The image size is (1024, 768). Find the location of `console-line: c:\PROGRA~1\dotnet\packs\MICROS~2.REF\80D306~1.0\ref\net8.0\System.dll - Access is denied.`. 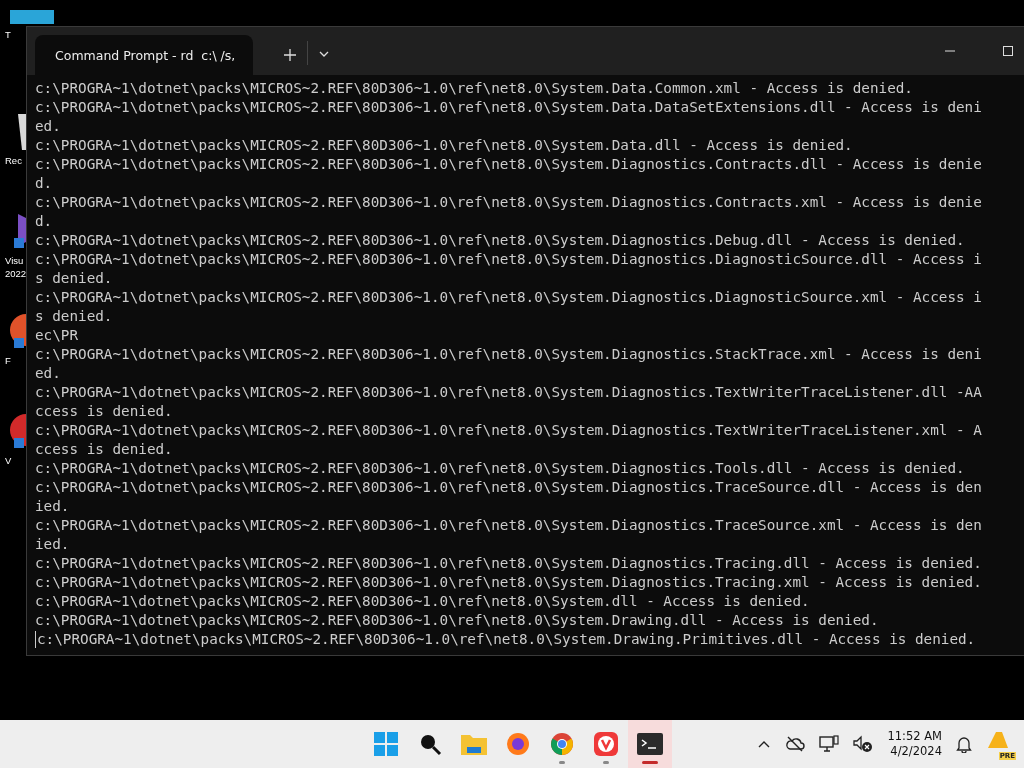

console-line: c:\PROGRA~1\dotnet\packs\MICROS~2.REF\80D306~1.0\ref\net8.0\System.dll - Access is denied. is located at coordinates (422, 601).